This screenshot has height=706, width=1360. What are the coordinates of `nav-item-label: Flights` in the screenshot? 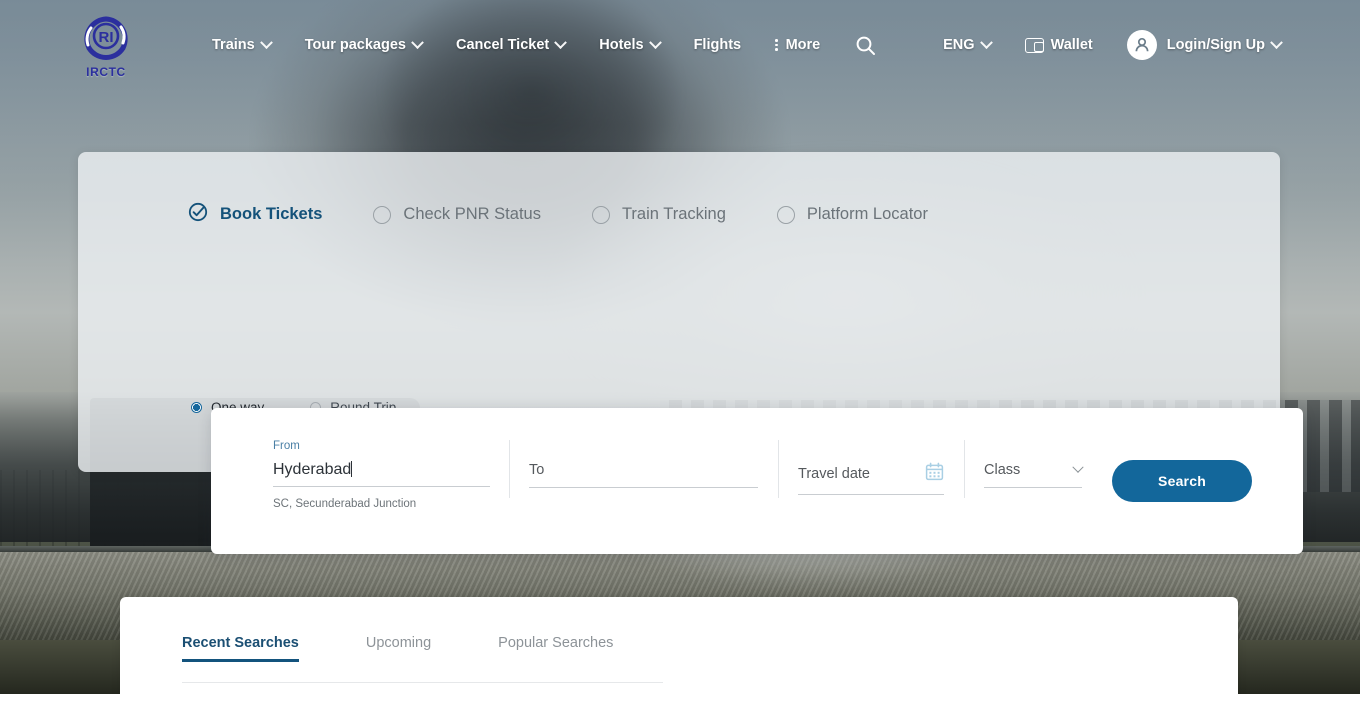 It's located at (717, 45).